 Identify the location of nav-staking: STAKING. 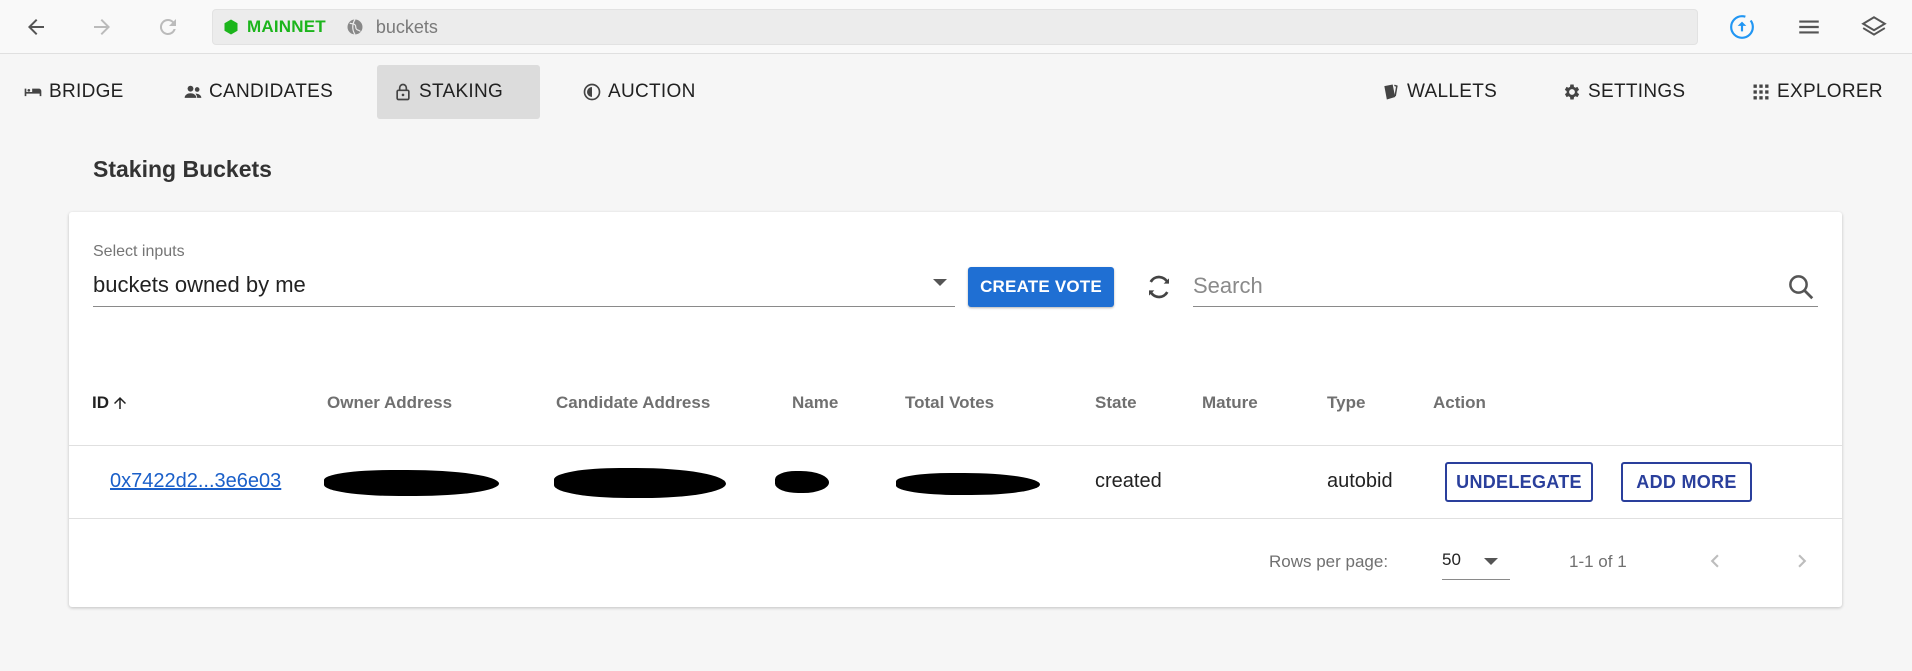
(458, 92).